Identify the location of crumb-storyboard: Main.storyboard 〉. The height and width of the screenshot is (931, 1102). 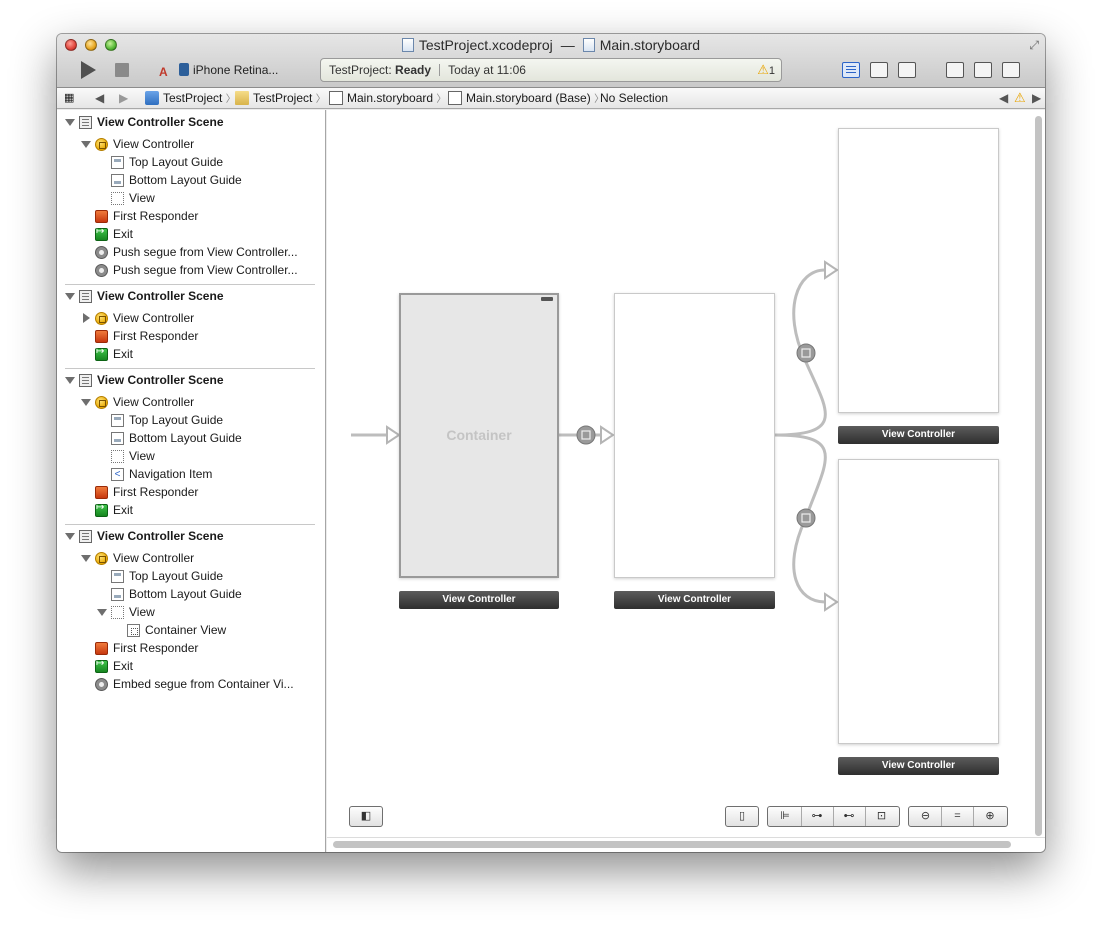
(387, 99).